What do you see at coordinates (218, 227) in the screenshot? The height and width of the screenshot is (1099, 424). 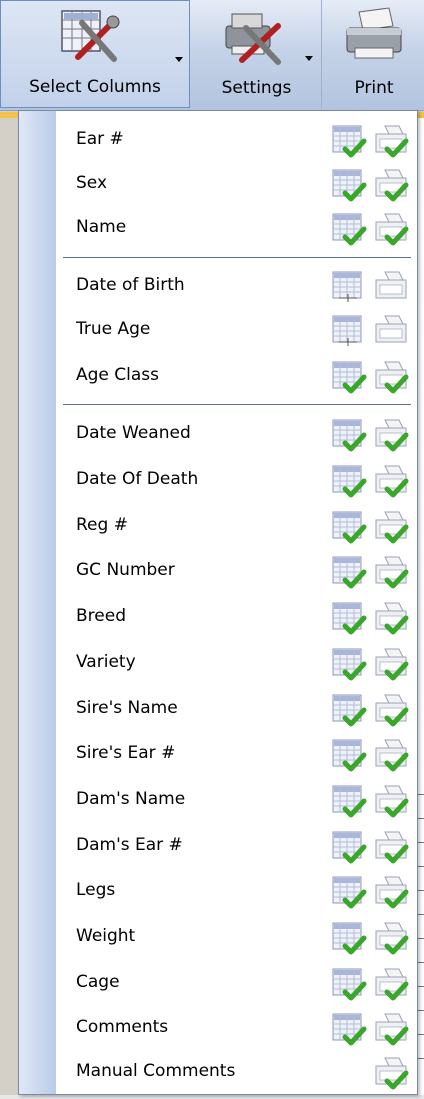 I see `menu-item-name: Name` at bounding box center [218, 227].